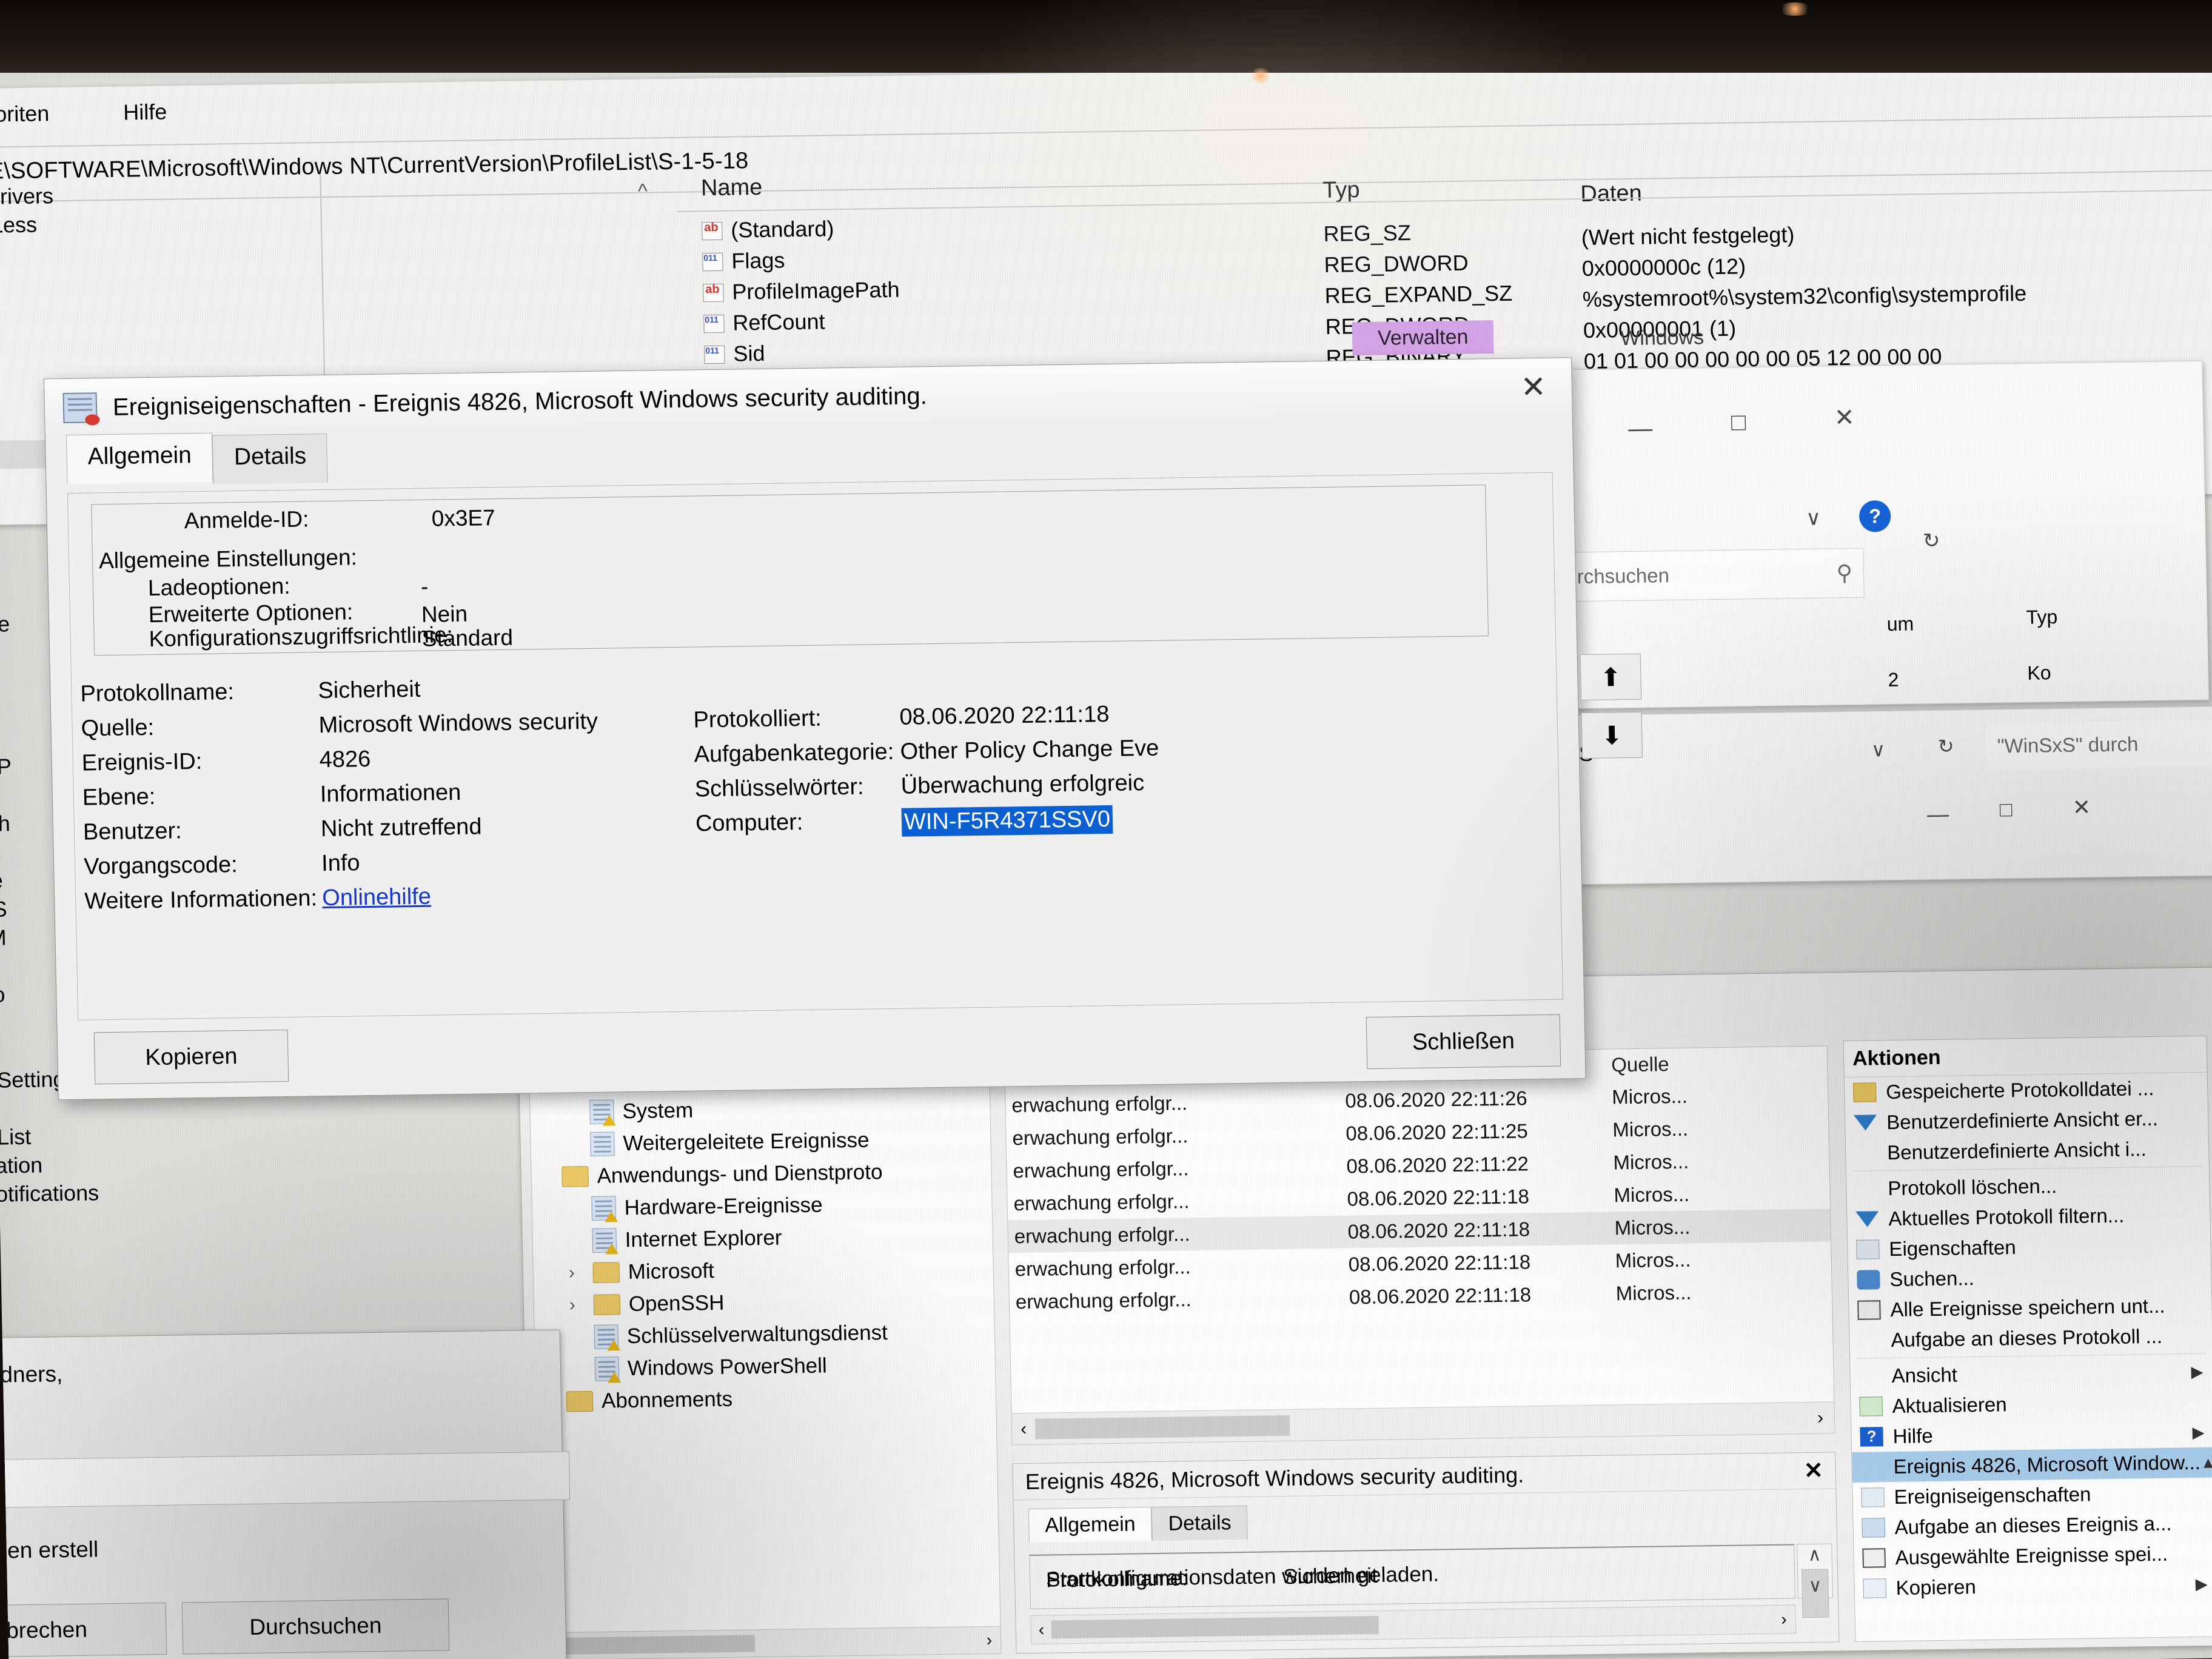  I want to click on action-item: Aktualisieren, so click(2031, 1404).